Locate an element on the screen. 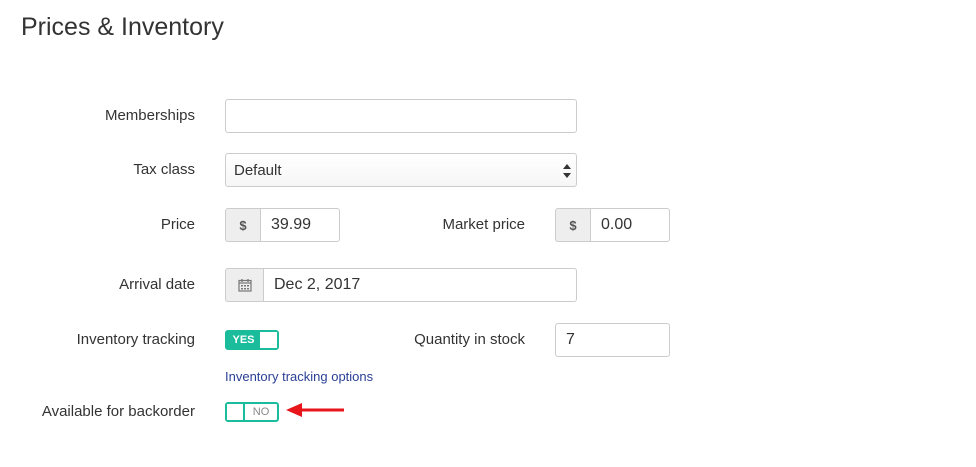 This screenshot has width=976, height=467. inventory-tracking-label: Inventory tracking is located at coordinates (135, 339).